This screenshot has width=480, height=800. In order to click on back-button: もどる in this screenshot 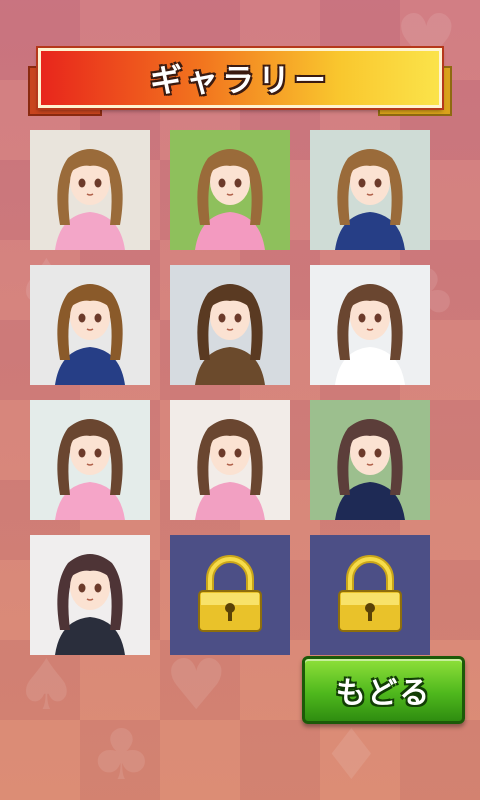, I will do `click(383, 690)`.